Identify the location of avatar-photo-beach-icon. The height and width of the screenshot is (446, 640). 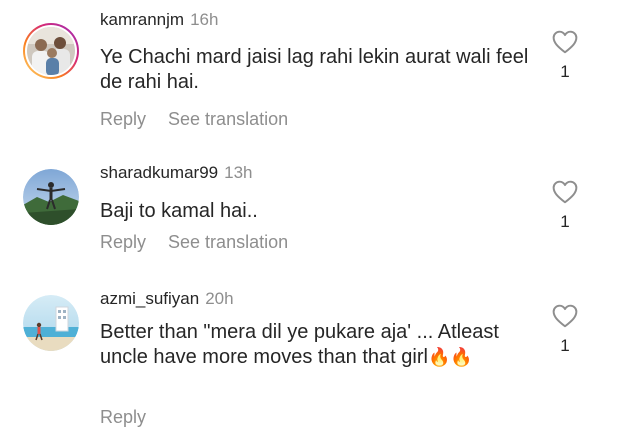
(51, 323).